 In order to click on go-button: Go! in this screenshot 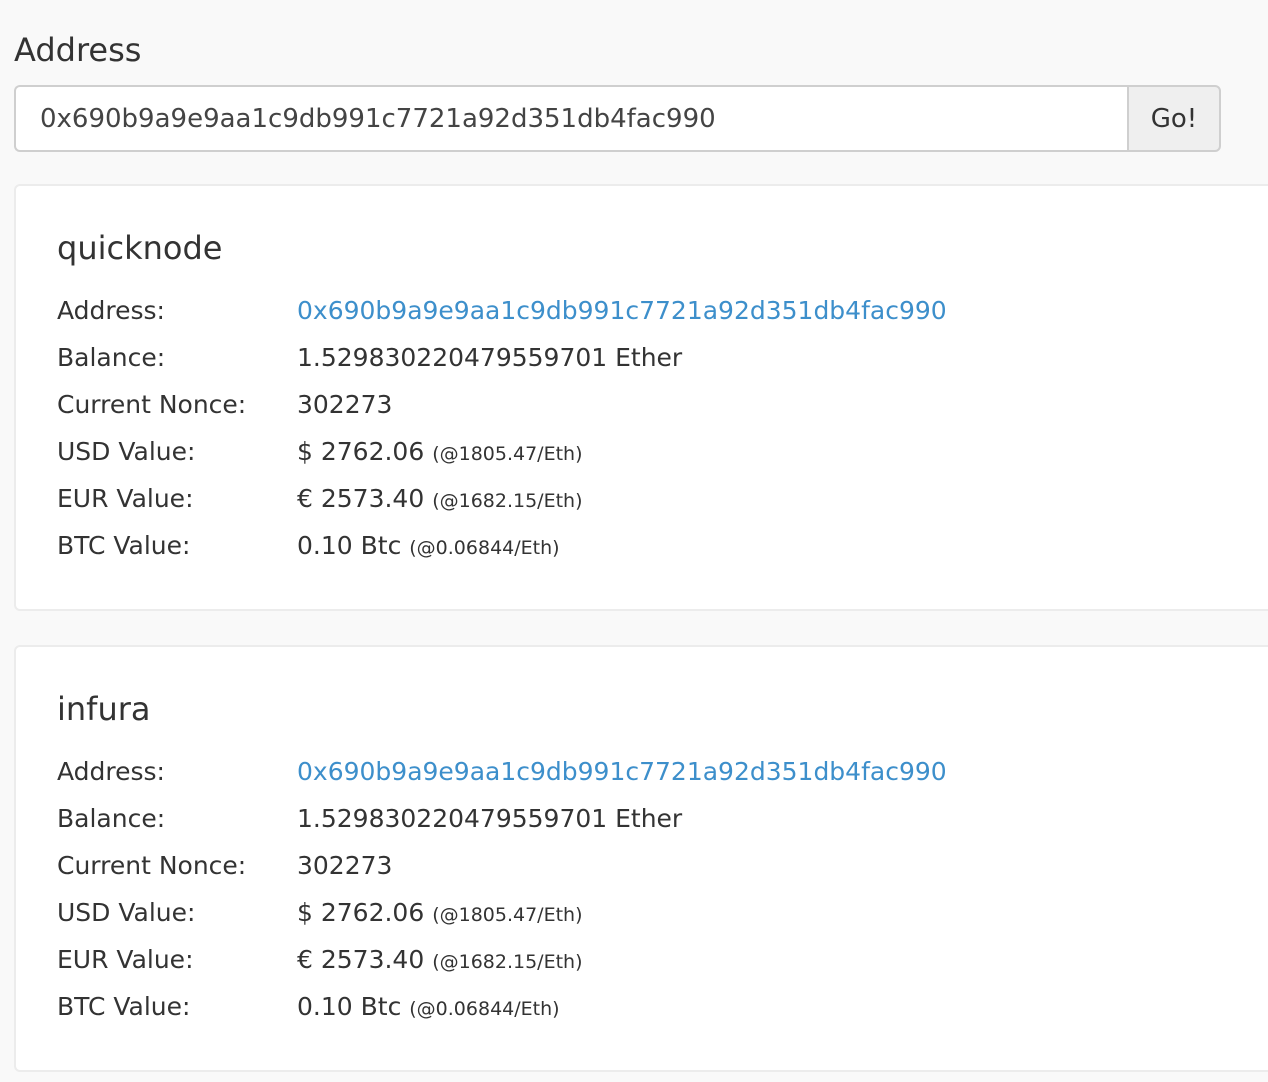, I will do `click(1174, 118)`.